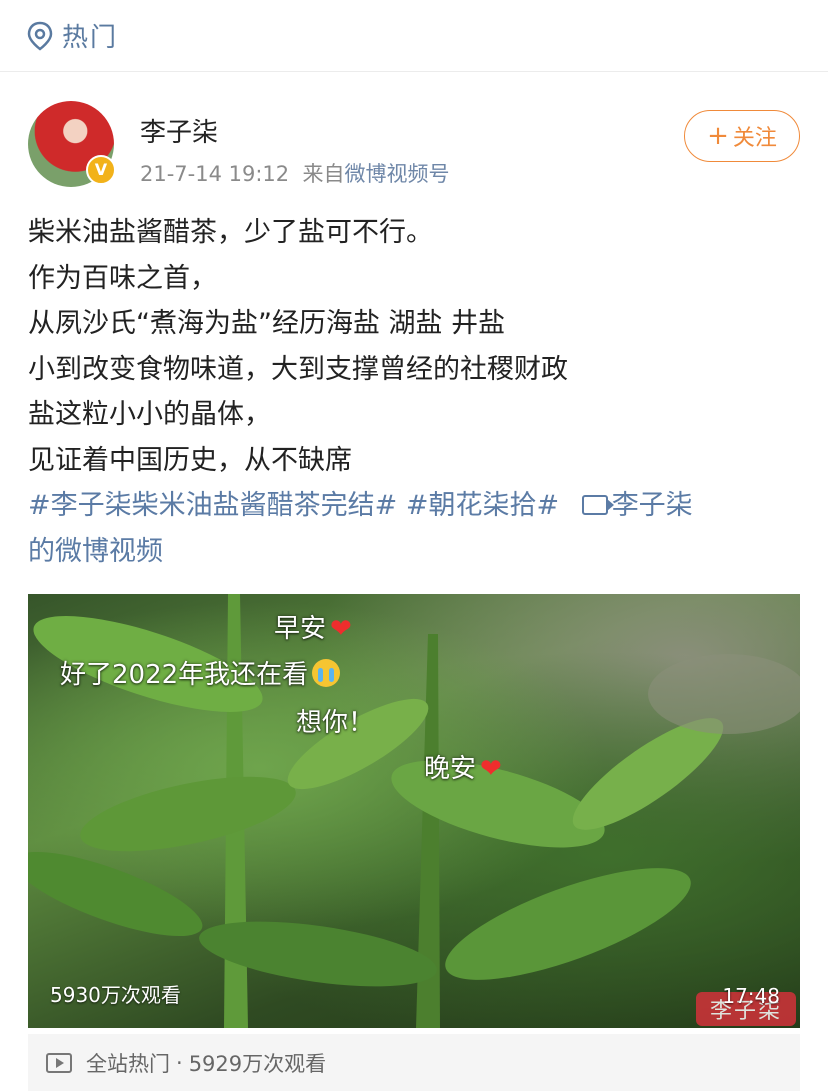 This screenshot has height=1091, width=828. I want to click on video-link: 李子柒, so click(652, 505).